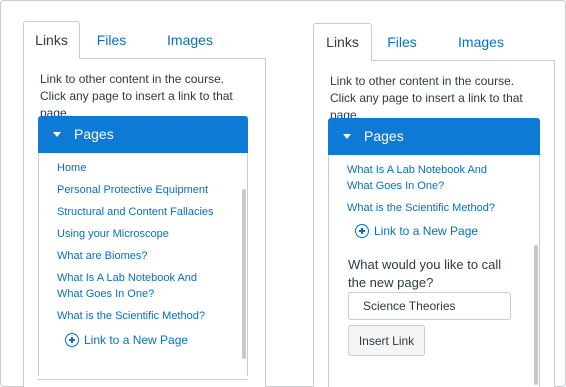 This screenshot has height=387, width=566. I want to click on page-link-biomes: What are Biomes?, so click(102, 256).